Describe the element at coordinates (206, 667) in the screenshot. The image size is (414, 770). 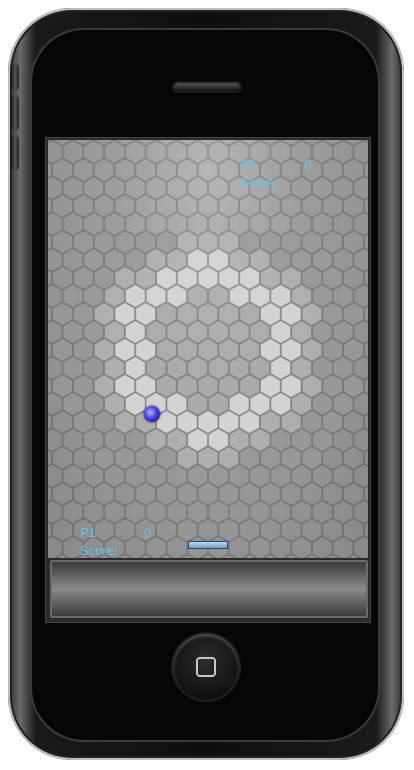
I see `home-button` at that location.